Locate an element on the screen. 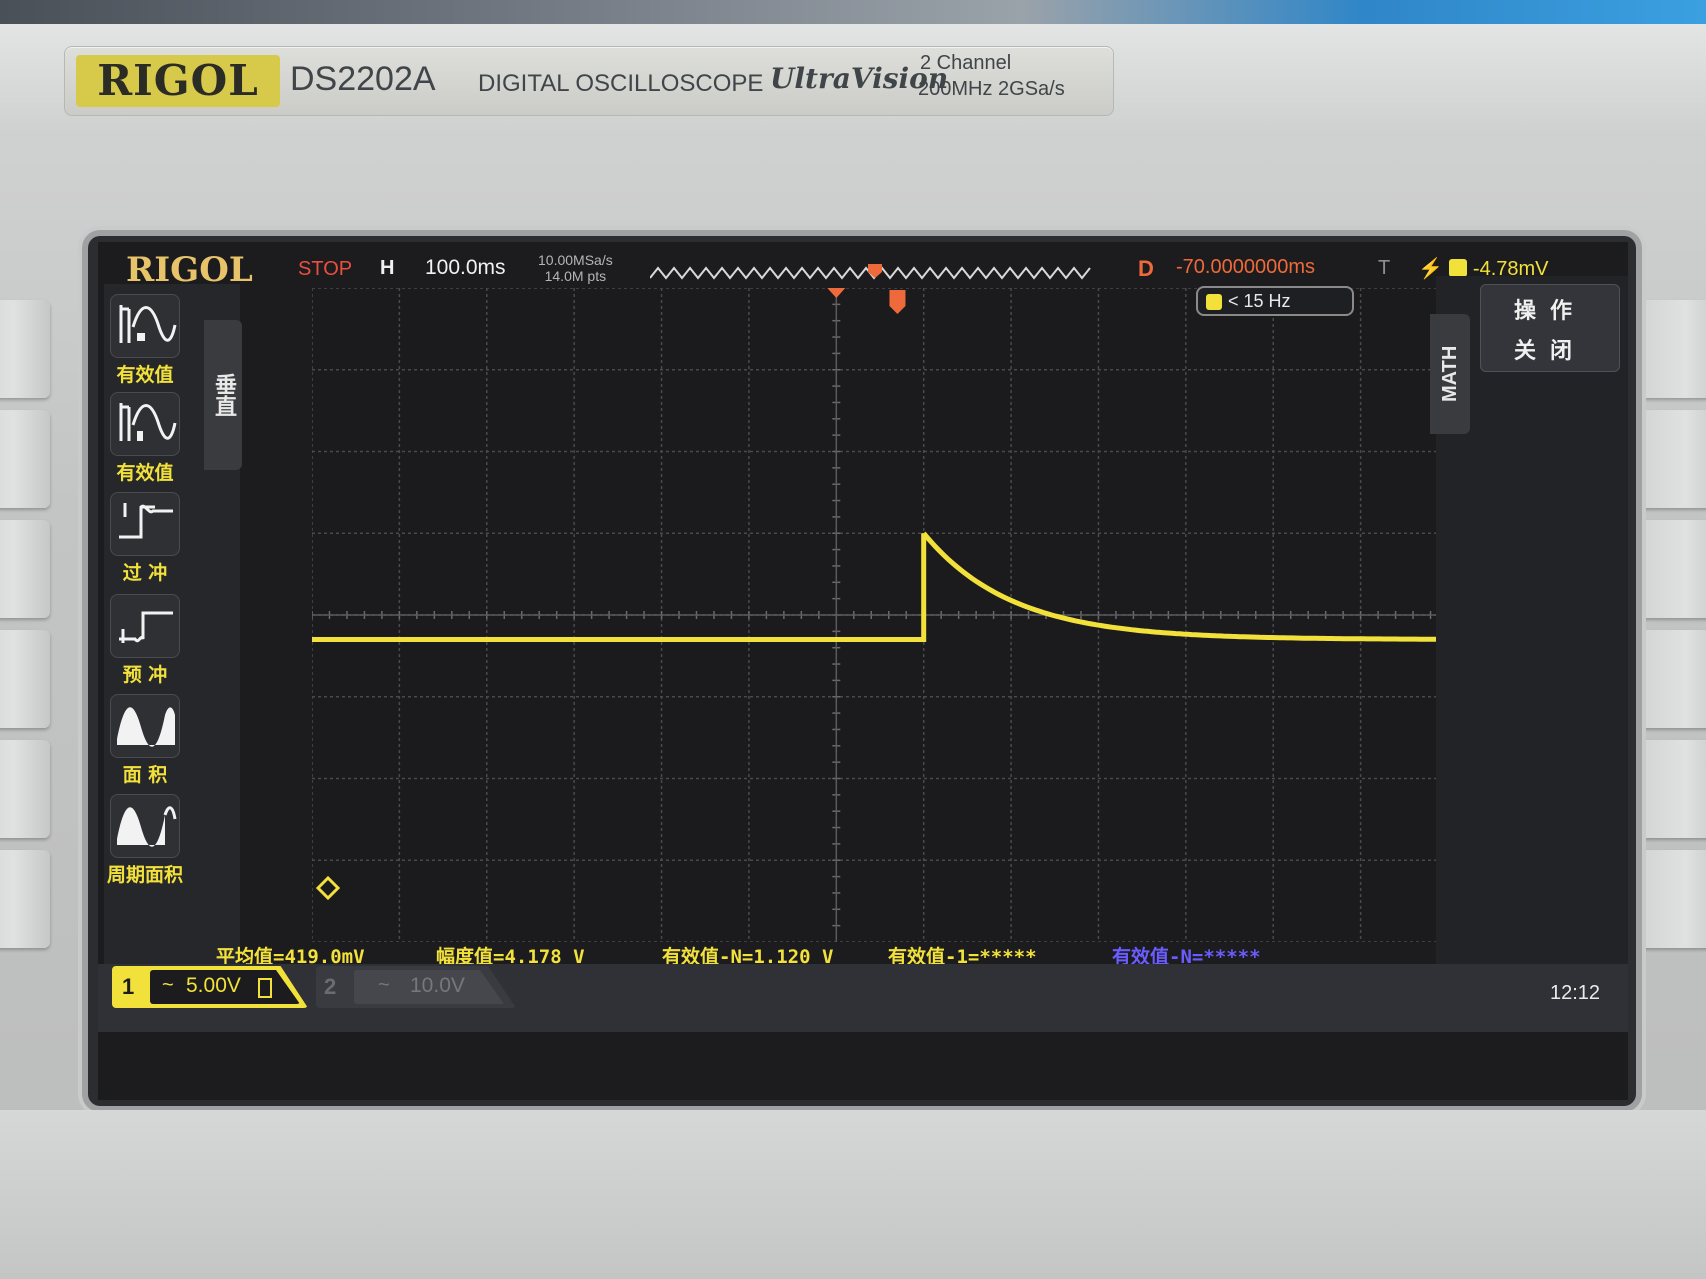 This screenshot has width=1706, height=1279. meas-area: 面 积 is located at coordinates (145, 740).